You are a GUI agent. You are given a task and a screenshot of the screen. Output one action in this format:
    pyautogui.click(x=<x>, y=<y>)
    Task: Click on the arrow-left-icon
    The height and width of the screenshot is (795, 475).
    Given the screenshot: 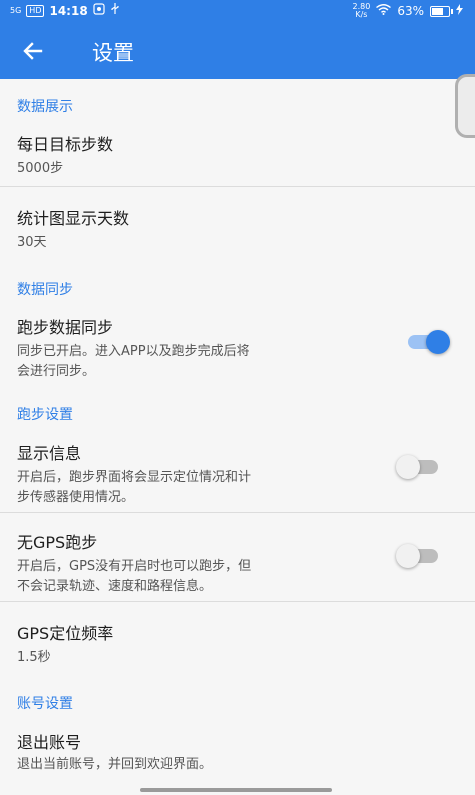 What is the action you would take?
    pyautogui.click(x=33, y=51)
    